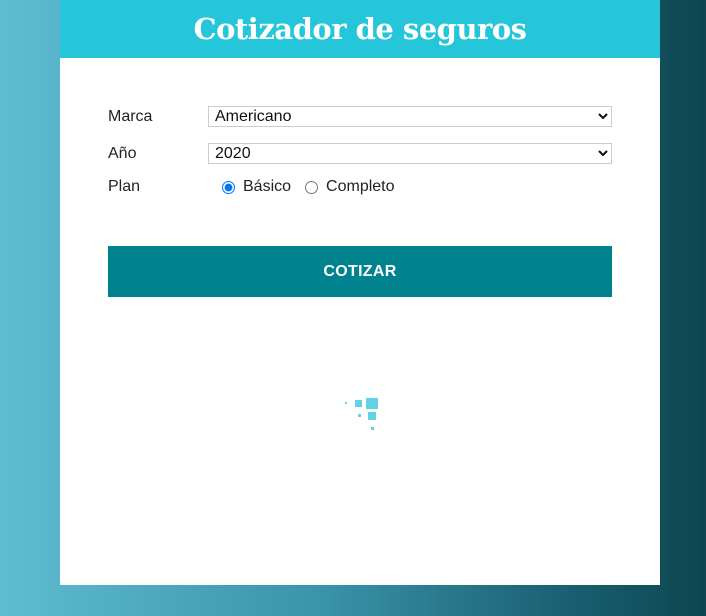 The width and height of the screenshot is (706, 616). What do you see at coordinates (364, 417) in the screenshot?
I see `loading-spinner-icon` at bounding box center [364, 417].